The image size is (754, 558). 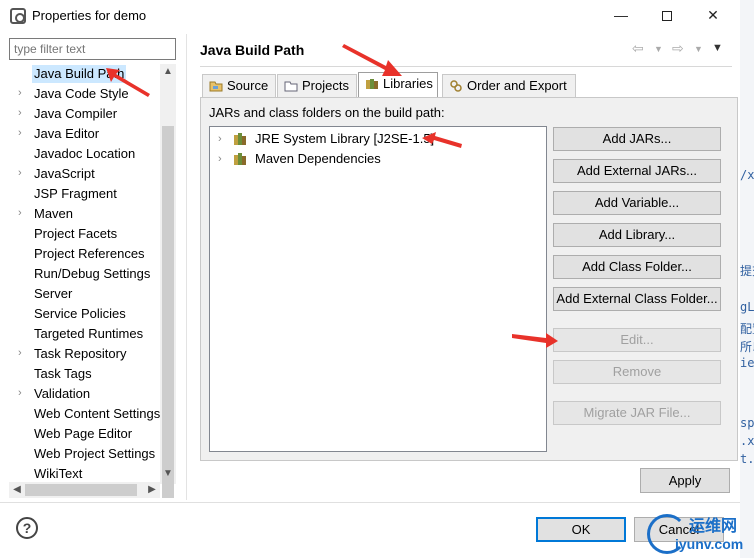 I want to click on watermark-logo: 运维网 iyunv.com, so click(x=699, y=534).